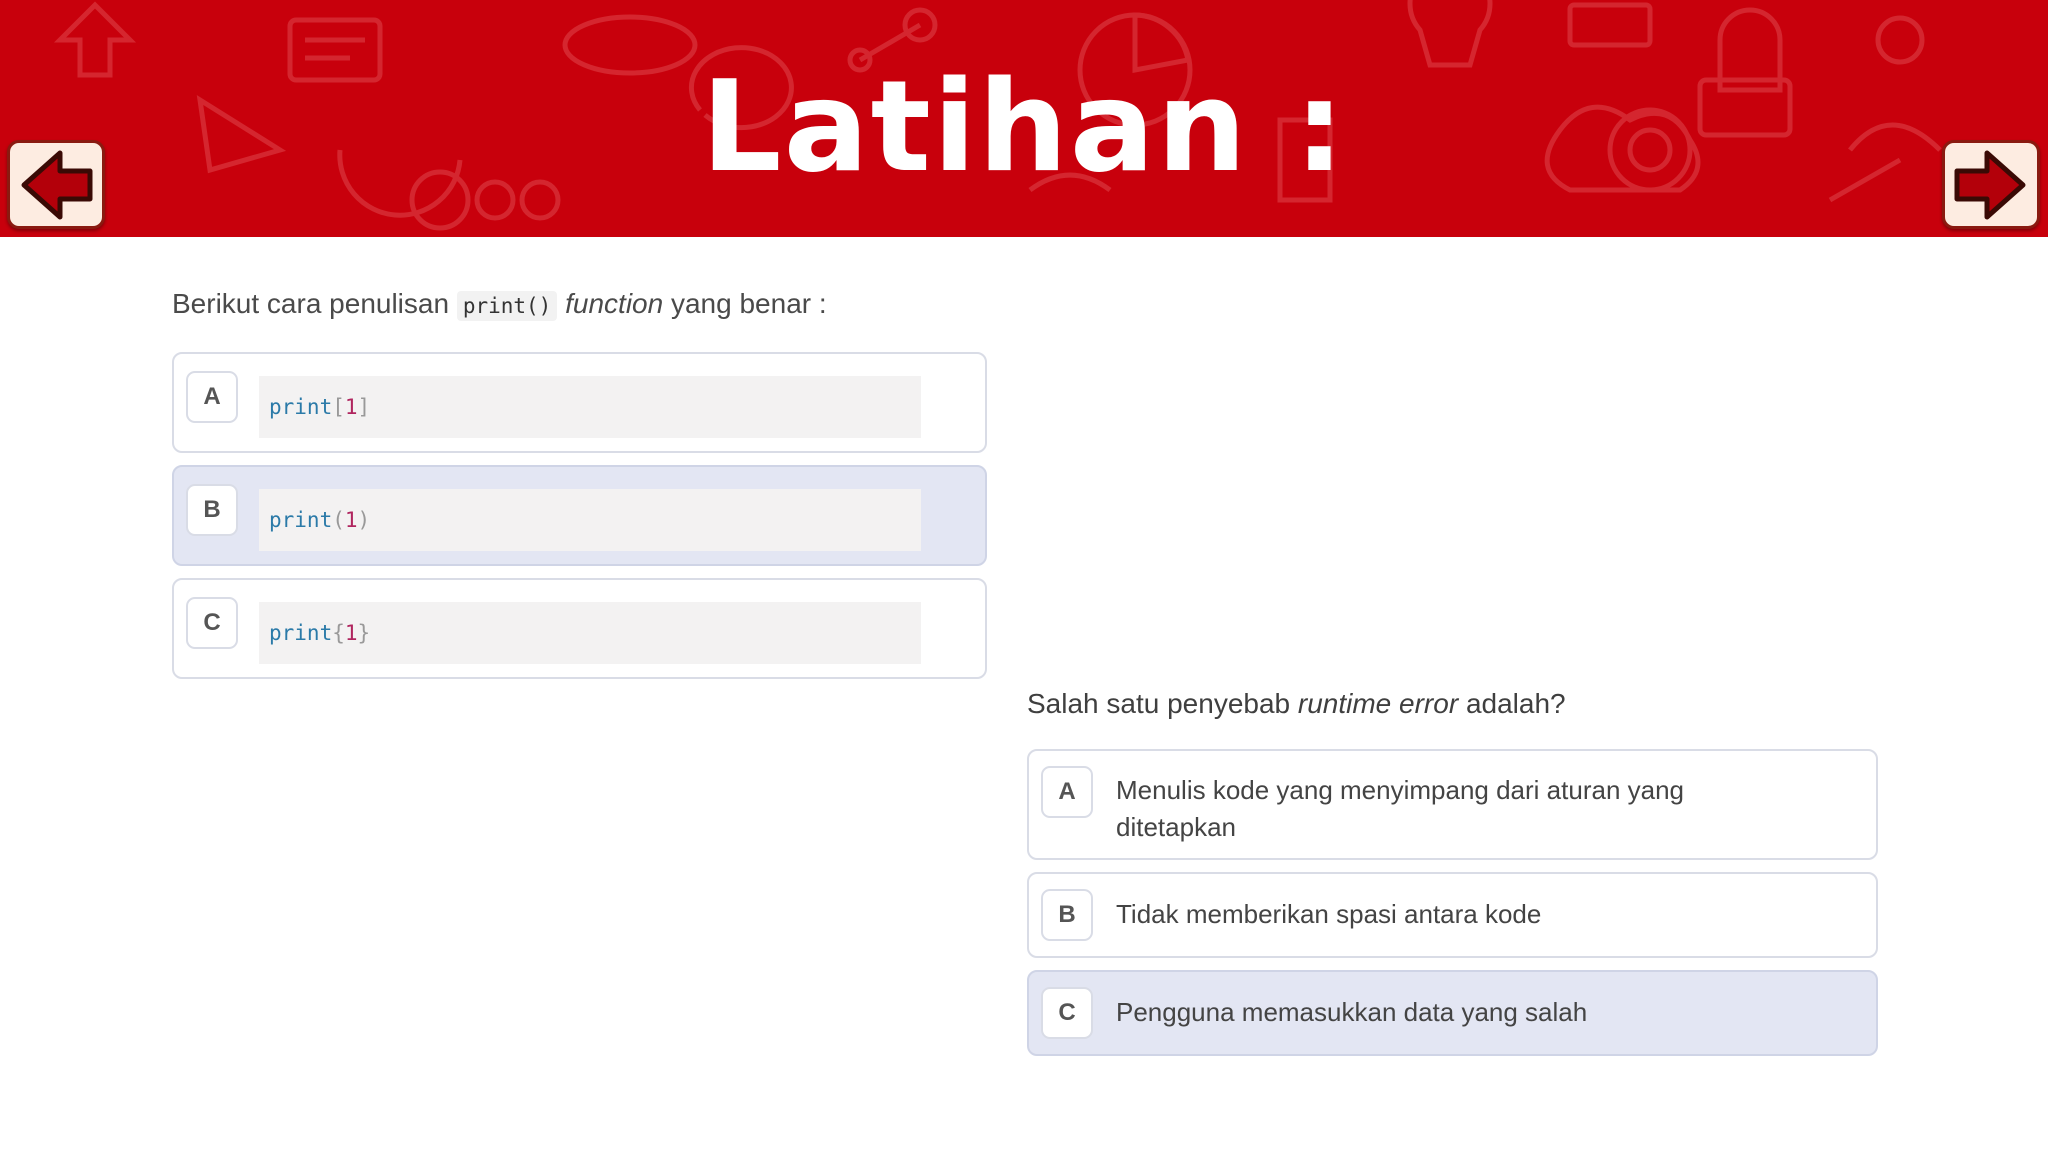 Image resolution: width=2048 pixels, height=1152 pixels. I want to click on option-code: print(1), so click(590, 520).